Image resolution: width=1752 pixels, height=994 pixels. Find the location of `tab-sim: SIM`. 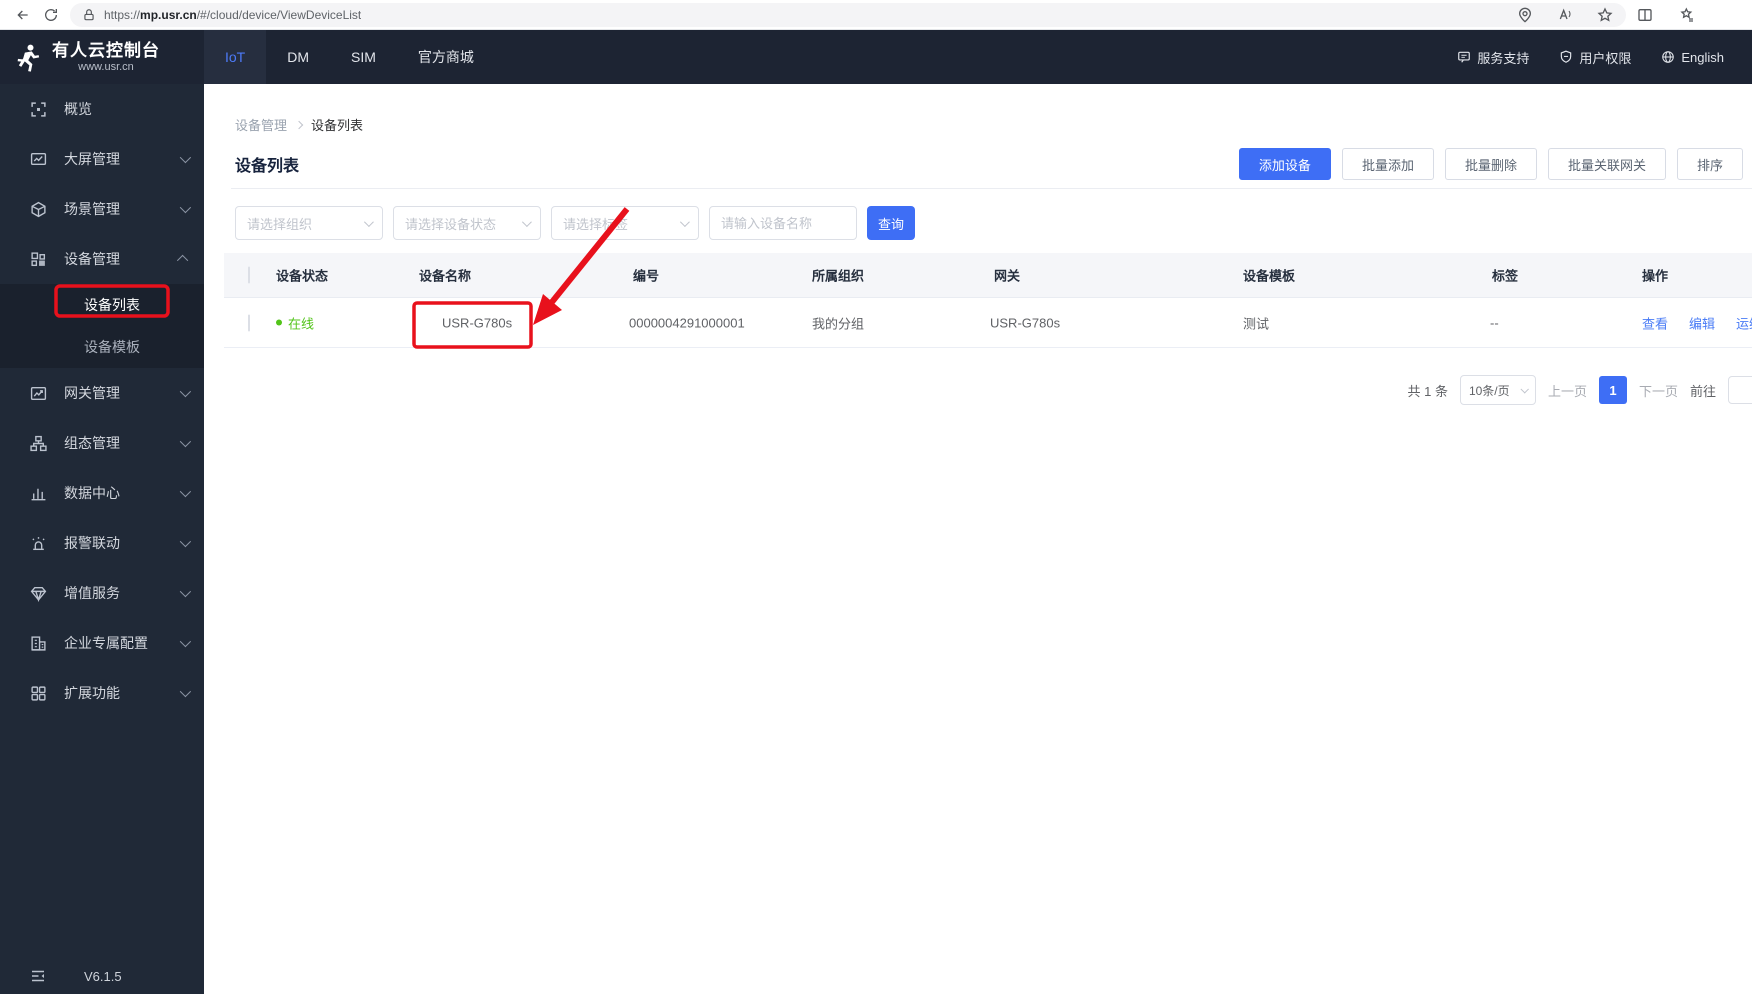

tab-sim: SIM is located at coordinates (363, 57).